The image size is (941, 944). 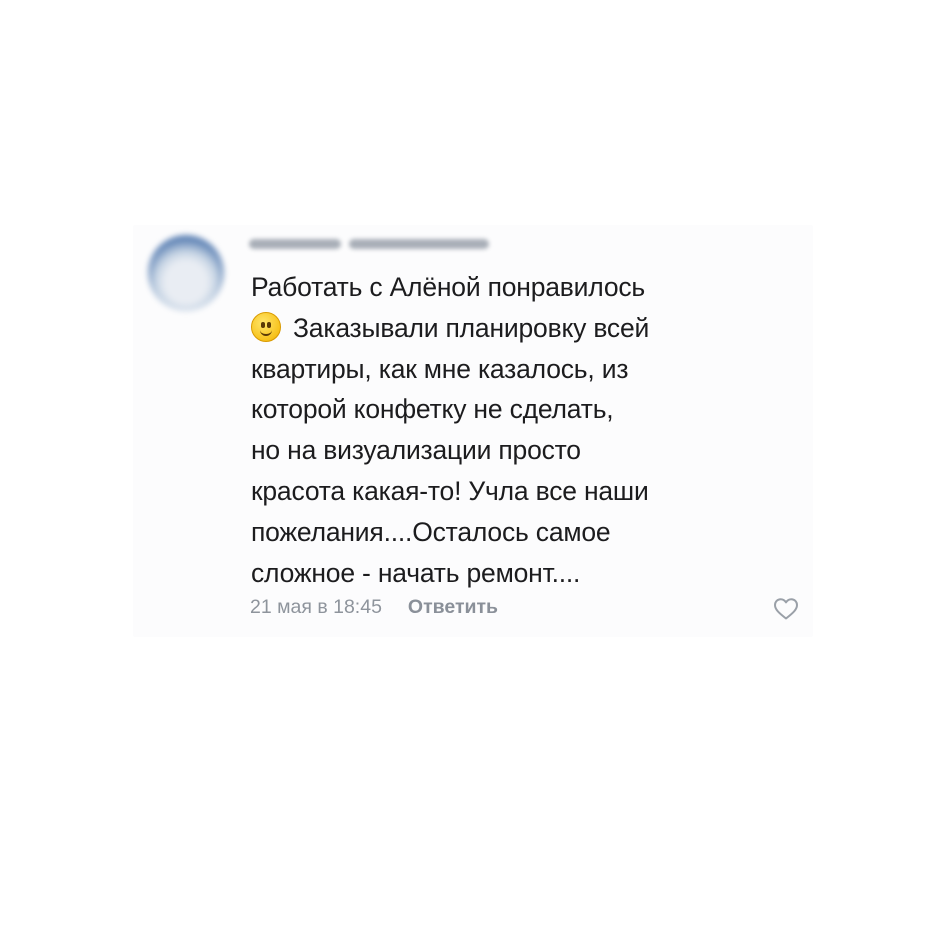 What do you see at coordinates (471, 327) in the screenshot?
I see `comment-line: Заказывали планировку всей` at bounding box center [471, 327].